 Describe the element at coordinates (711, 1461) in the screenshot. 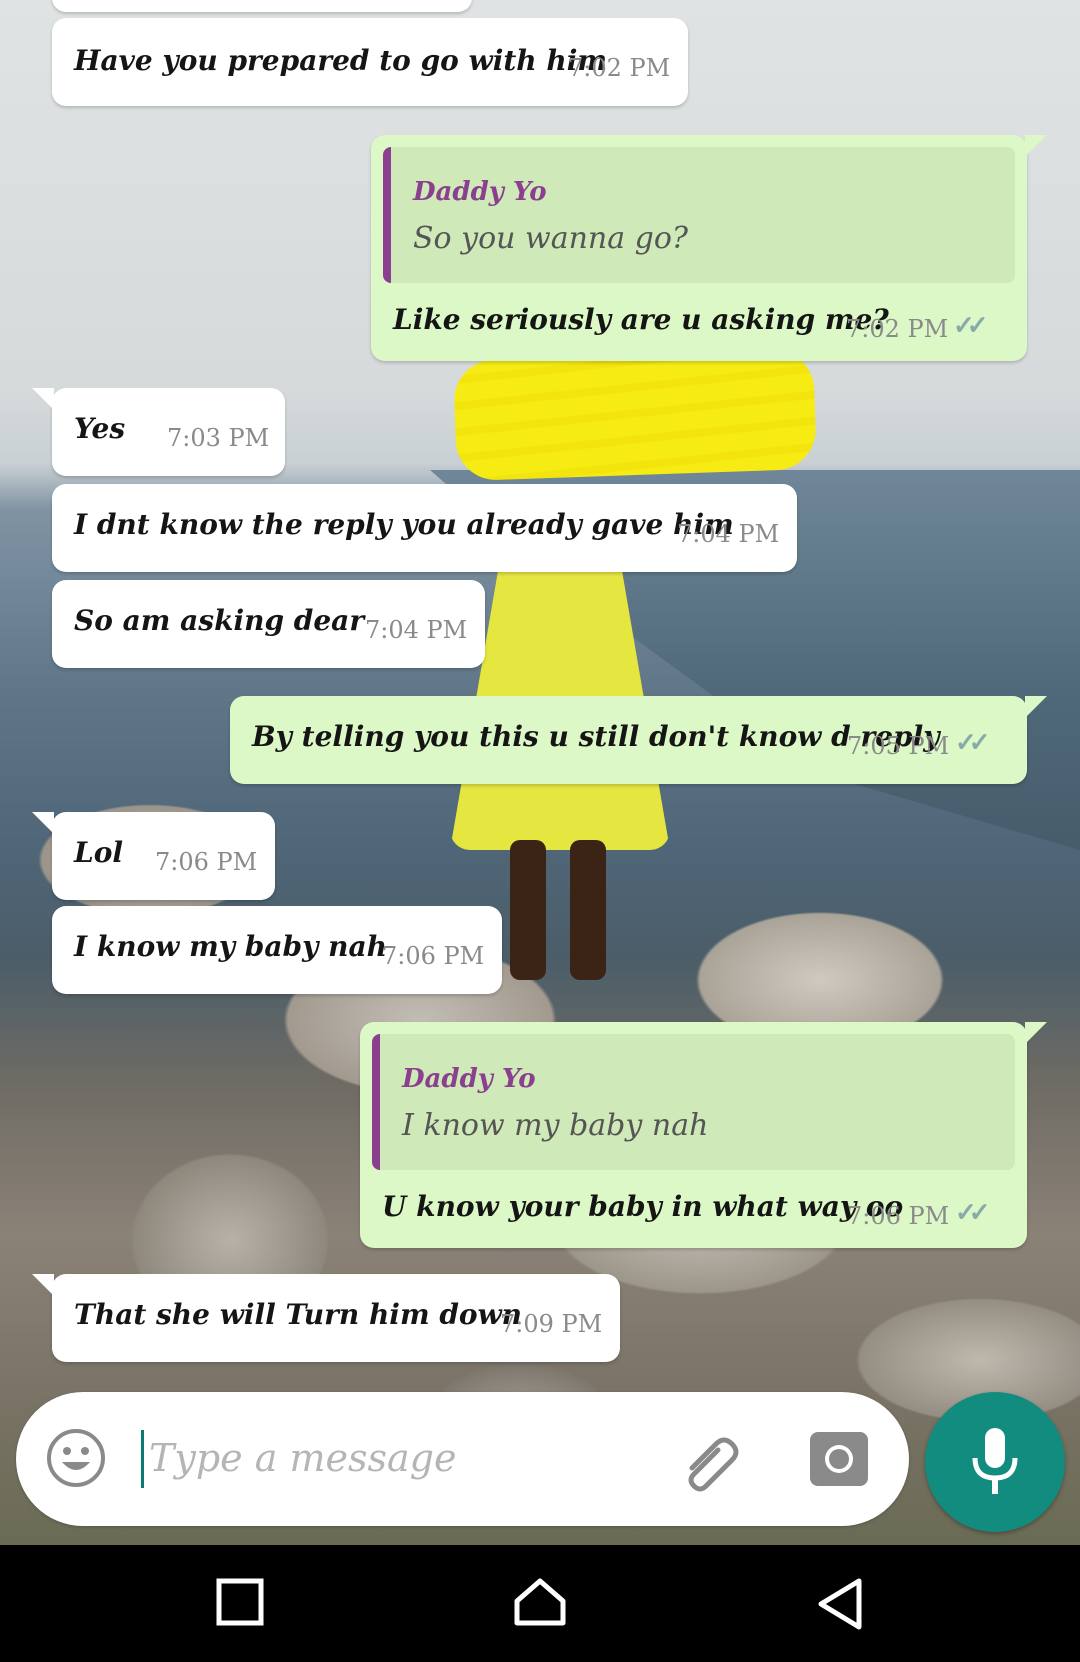

I see `paperclip-icon` at that location.